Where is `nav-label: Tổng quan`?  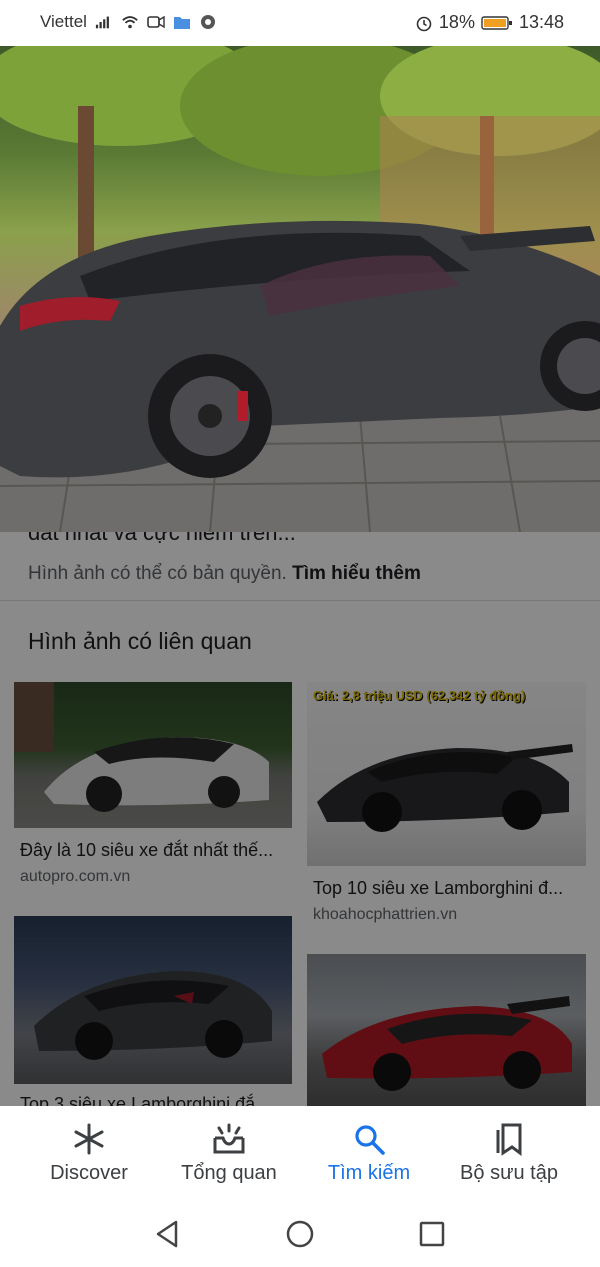 nav-label: Tổng quan is located at coordinates (229, 1173).